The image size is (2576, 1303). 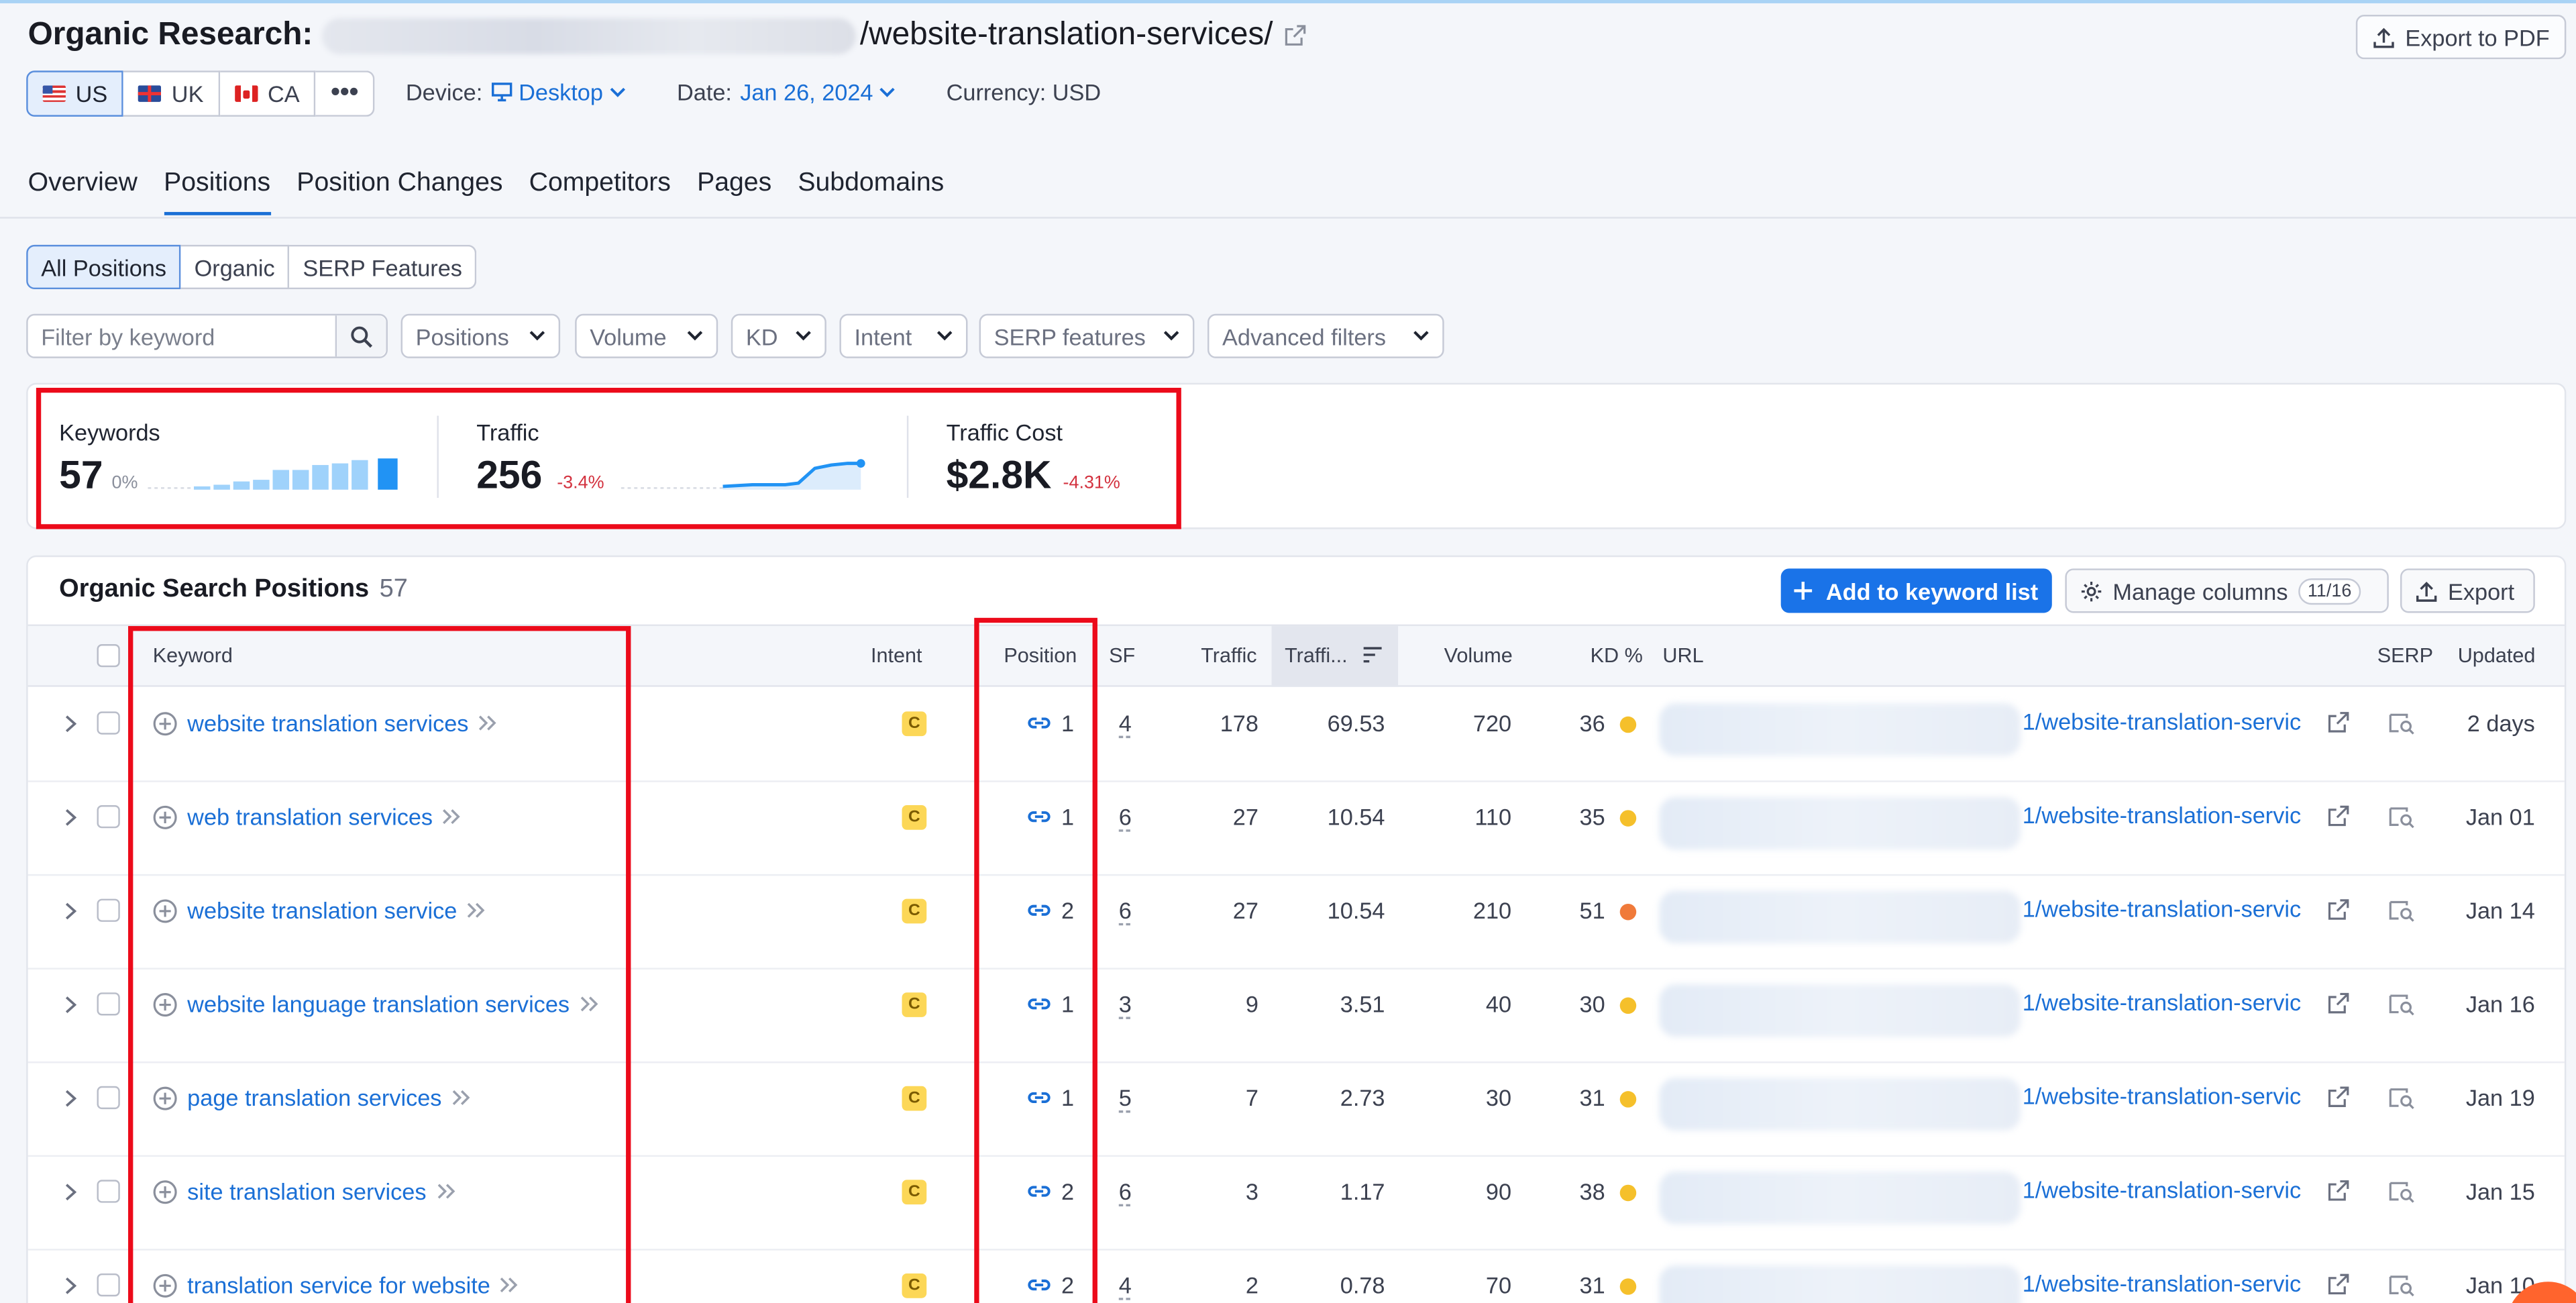 What do you see at coordinates (1372, 654) in the screenshot?
I see `sort-descending-icon` at bounding box center [1372, 654].